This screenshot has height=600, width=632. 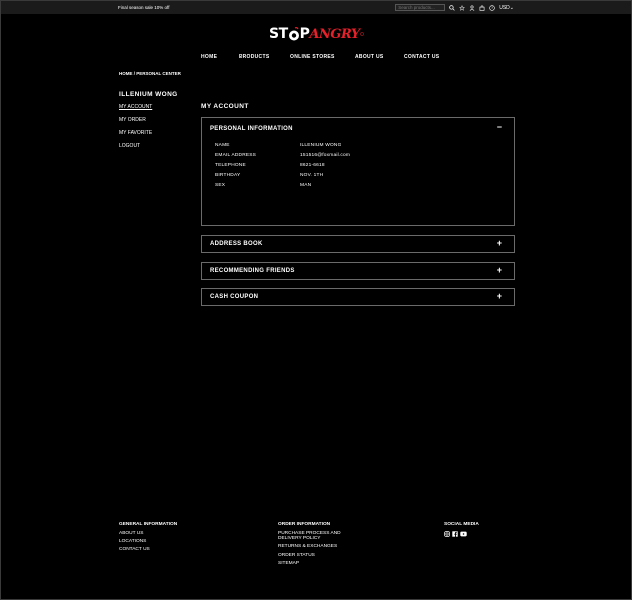 What do you see at coordinates (144, 7) in the screenshot?
I see `promo-text: Final season sale 10% off` at bounding box center [144, 7].